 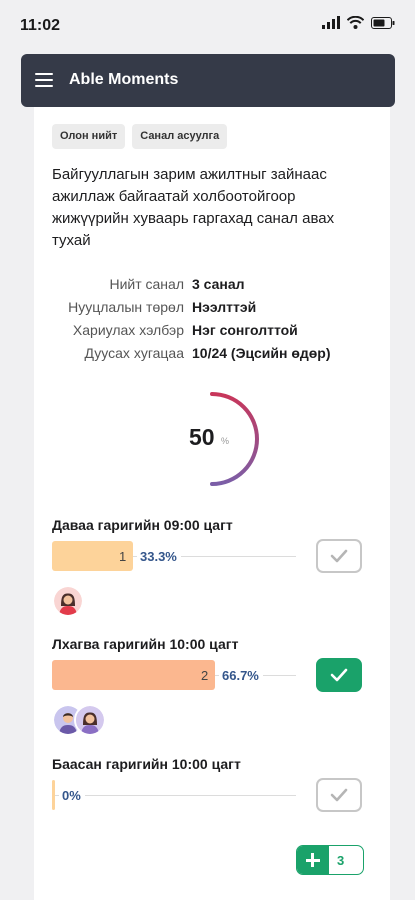 I want to click on status-time: 11:02, so click(x=40, y=25).